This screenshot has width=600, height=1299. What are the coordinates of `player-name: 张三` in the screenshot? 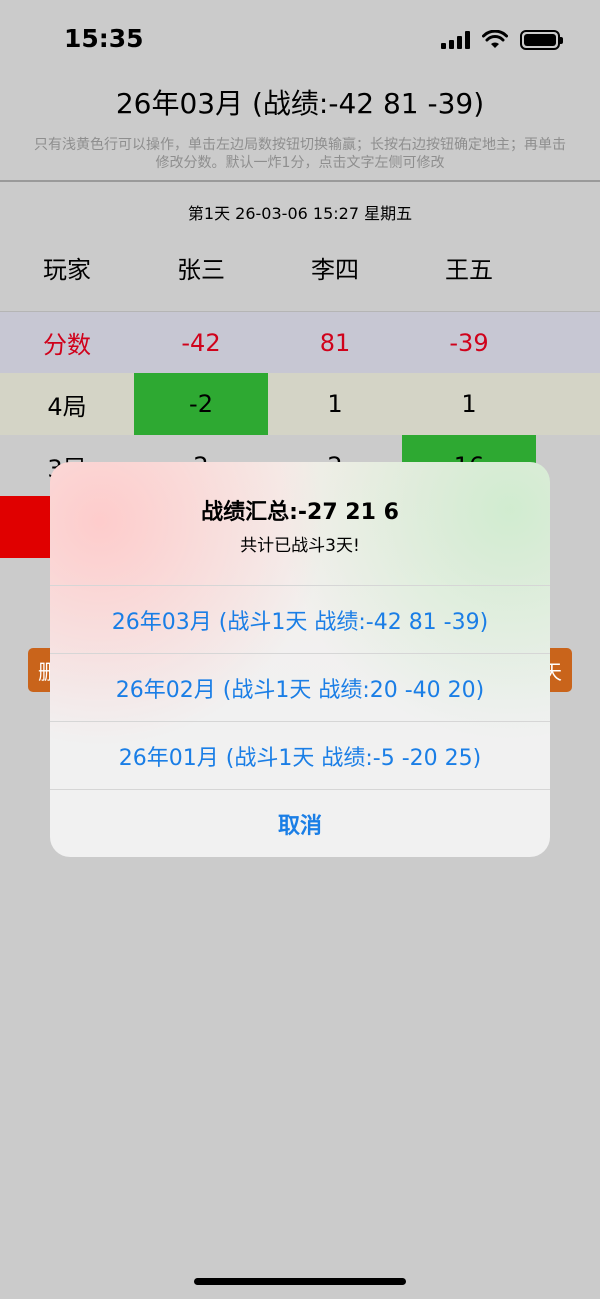 It's located at (201, 267).